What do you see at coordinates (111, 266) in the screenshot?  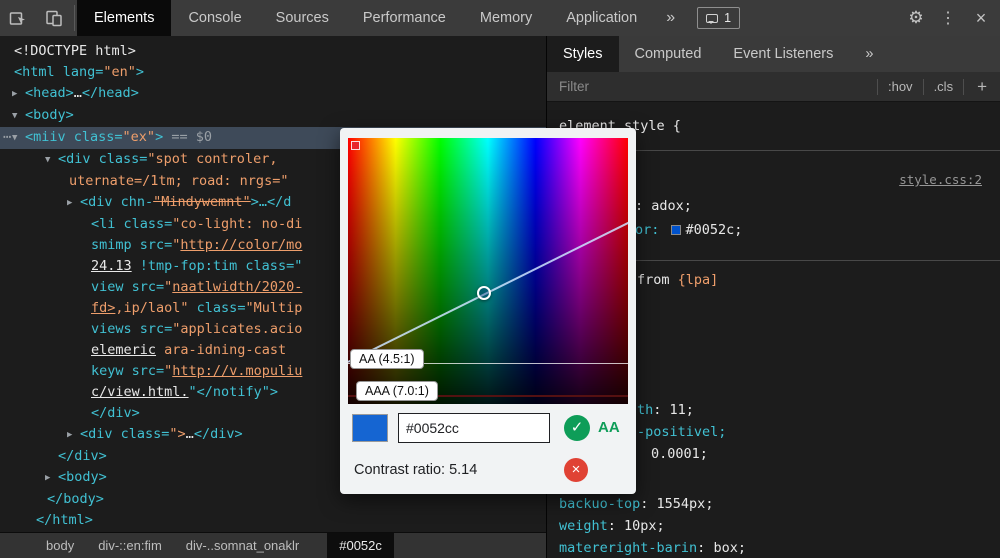 I see `code-segment: 24.13` at bounding box center [111, 266].